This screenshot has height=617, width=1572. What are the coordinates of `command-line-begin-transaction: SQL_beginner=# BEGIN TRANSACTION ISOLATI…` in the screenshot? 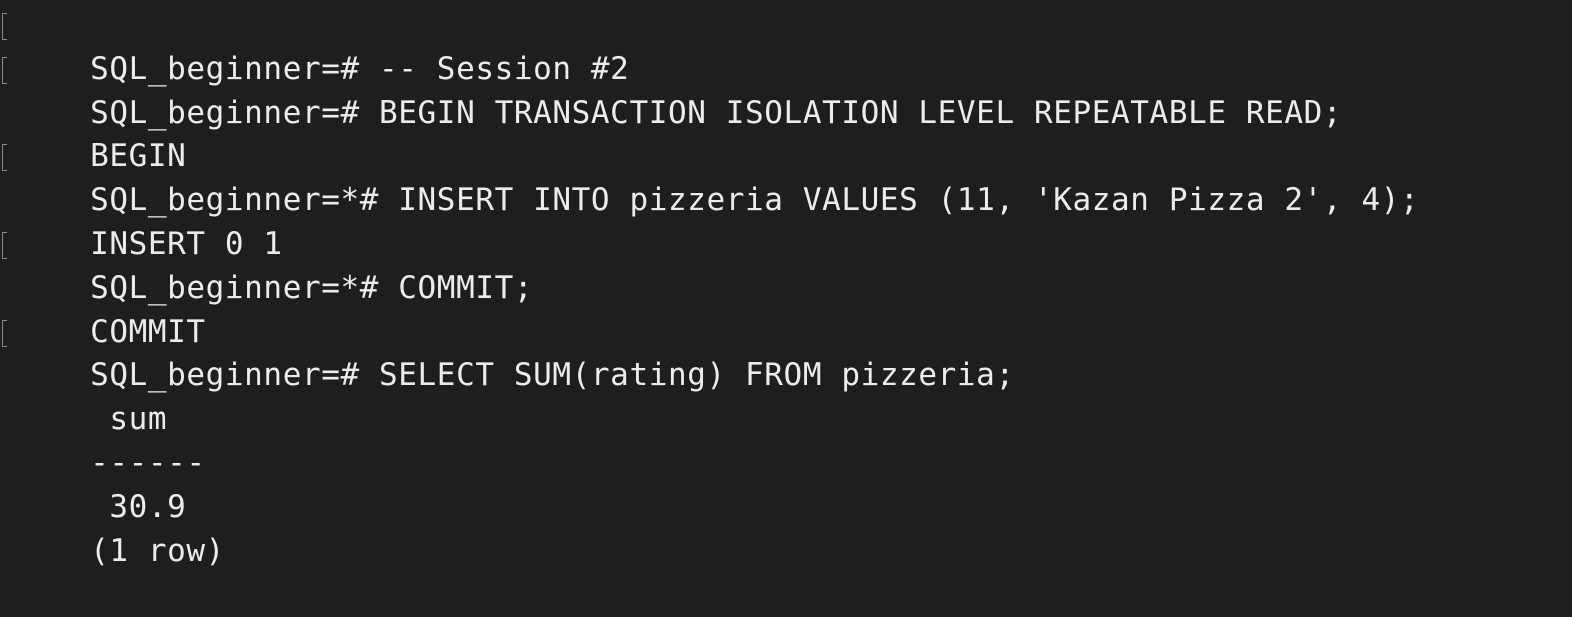 It's located at (786, 89).